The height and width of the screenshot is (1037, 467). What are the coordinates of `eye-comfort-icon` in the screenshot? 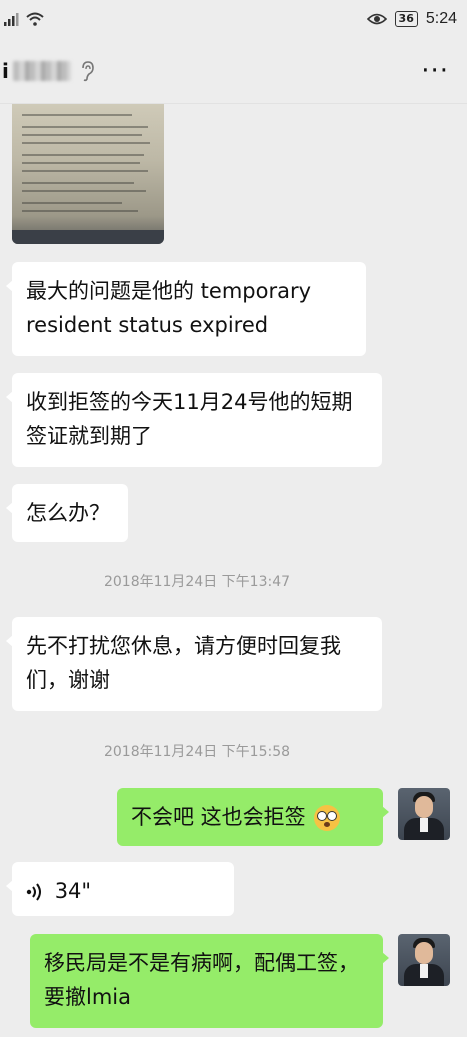 It's located at (376, 19).